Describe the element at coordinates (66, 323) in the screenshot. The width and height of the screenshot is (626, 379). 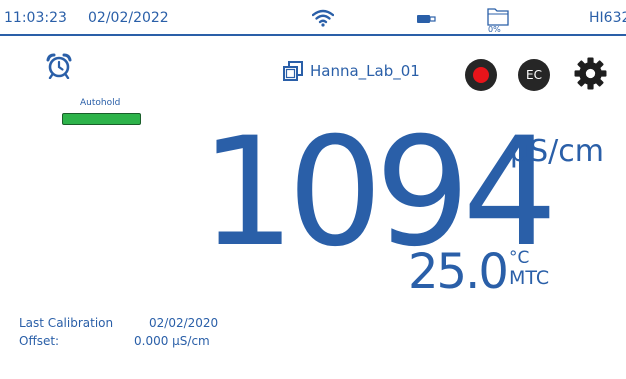
I see `last-calibration-label: Last Calibration` at that location.